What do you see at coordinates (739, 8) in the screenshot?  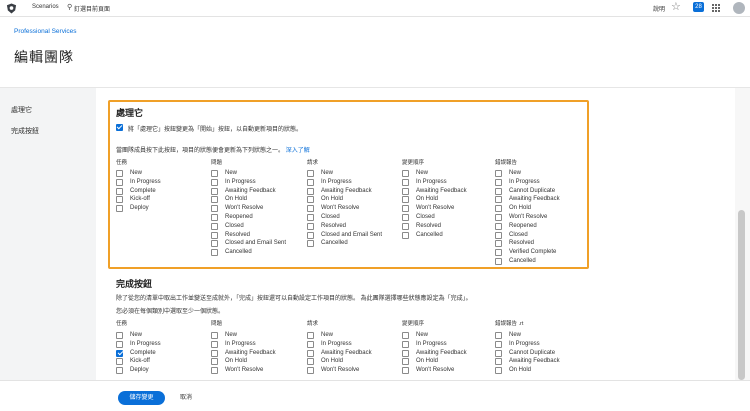 I see `avatar` at bounding box center [739, 8].